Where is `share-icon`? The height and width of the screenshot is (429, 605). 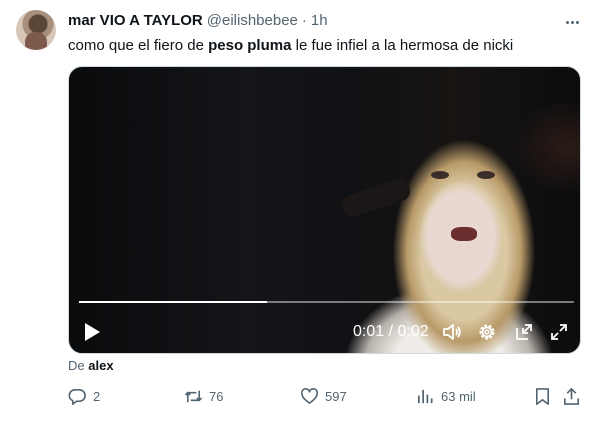 share-icon is located at coordinates (571, 396).